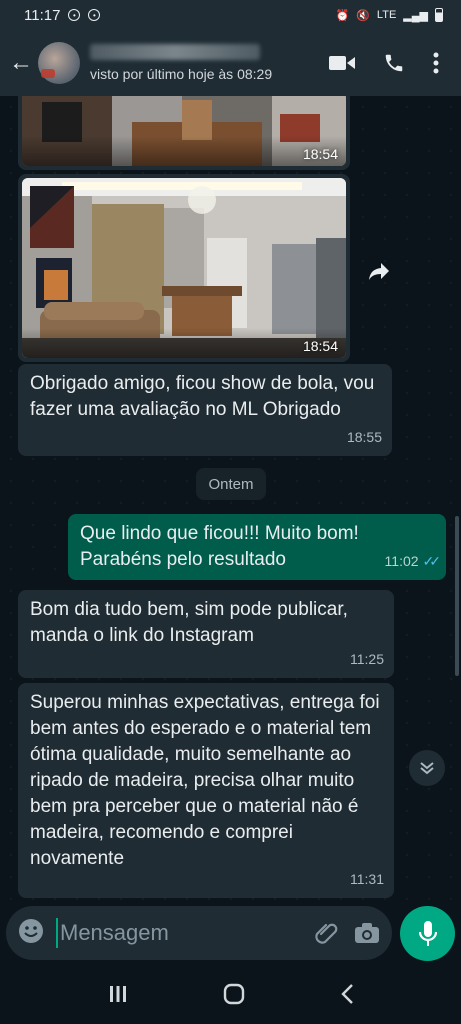 This screenshot has width=461, height=1024. Describe the element at coordinates (181, 74) in the screenshot. I see `last-seen-status: visto por último hoje às 08:29` at that location.